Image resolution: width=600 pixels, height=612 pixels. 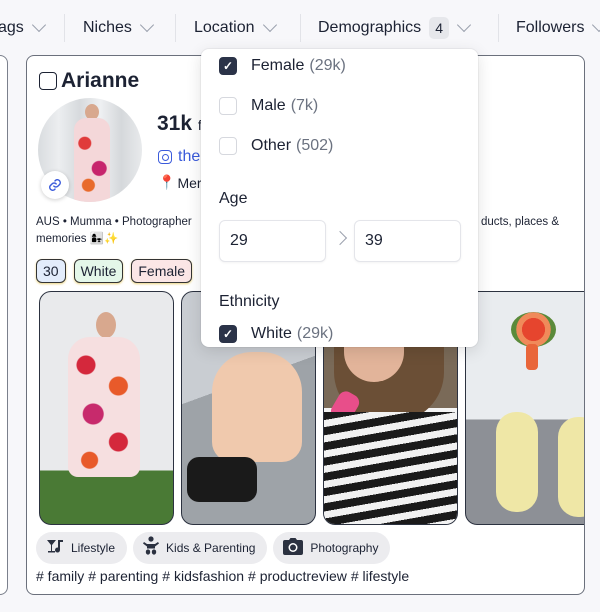 I want to click on filter-followers: Followers, so click(x=558, y=28).